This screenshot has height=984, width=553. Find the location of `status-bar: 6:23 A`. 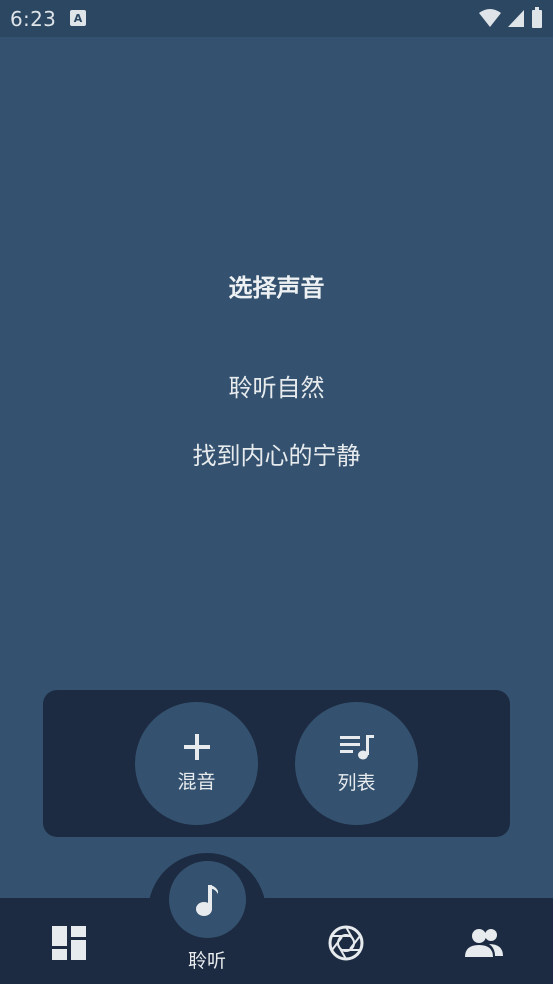

status-bar: 6:23 A is located at coordinates (276, 18).